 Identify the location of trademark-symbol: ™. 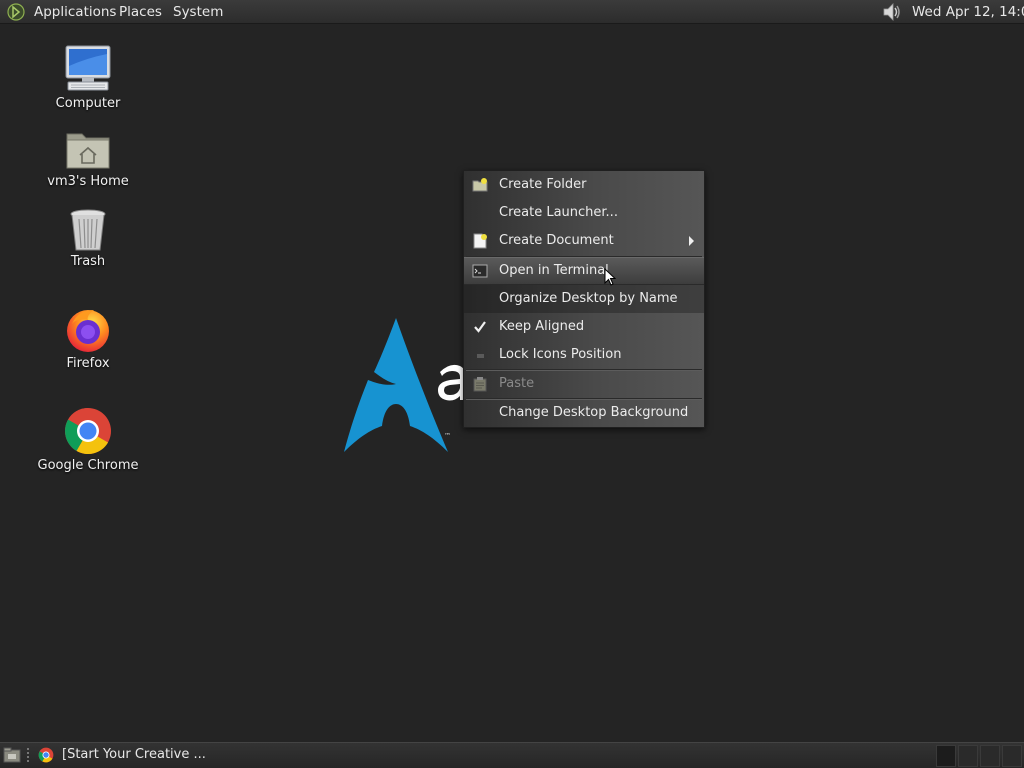
(447, 436).